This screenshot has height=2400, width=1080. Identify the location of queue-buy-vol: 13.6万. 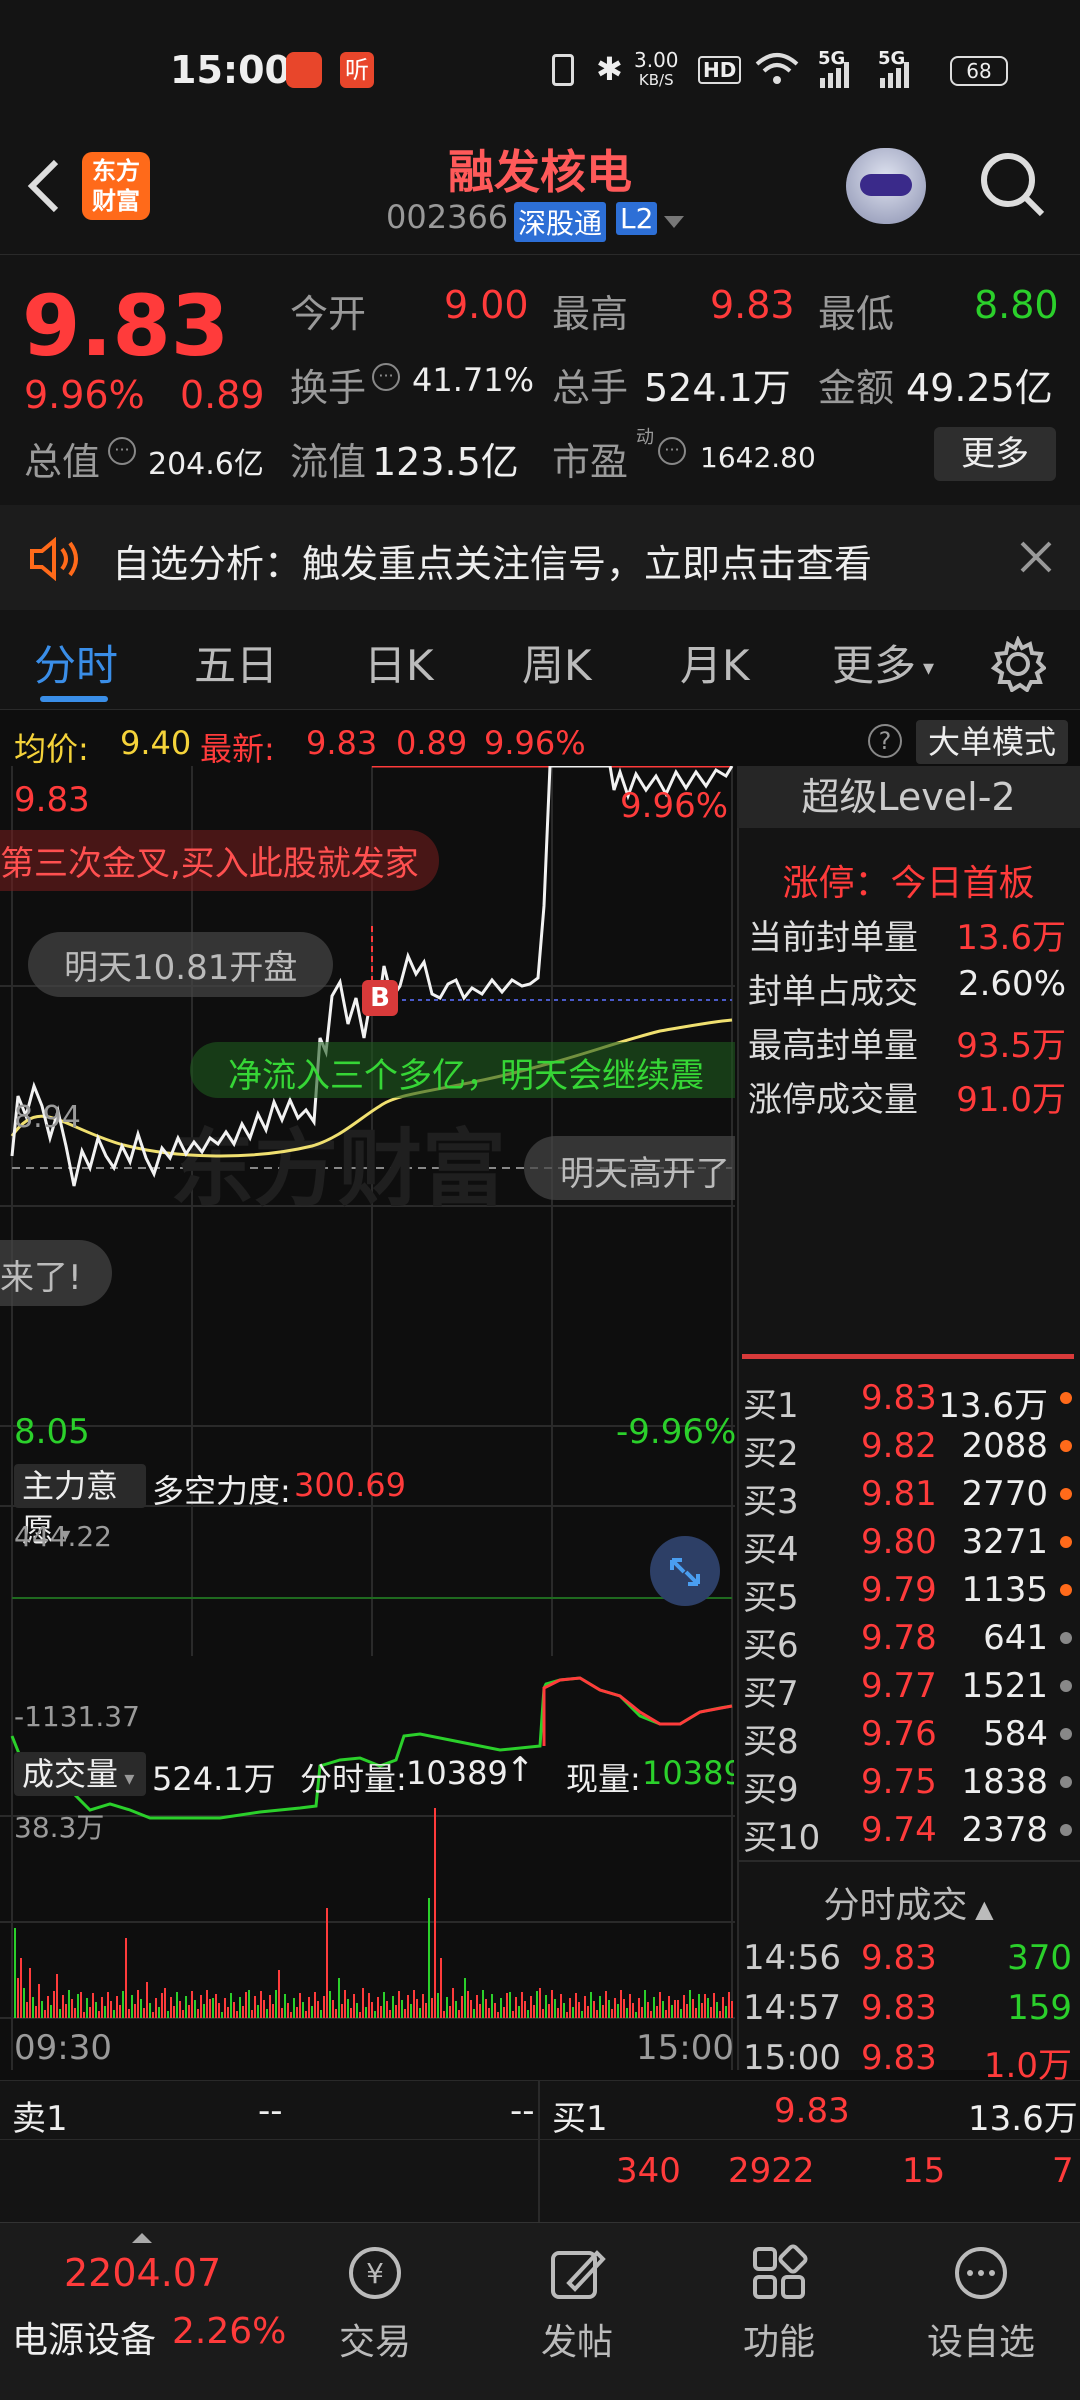
(1023, 2119).